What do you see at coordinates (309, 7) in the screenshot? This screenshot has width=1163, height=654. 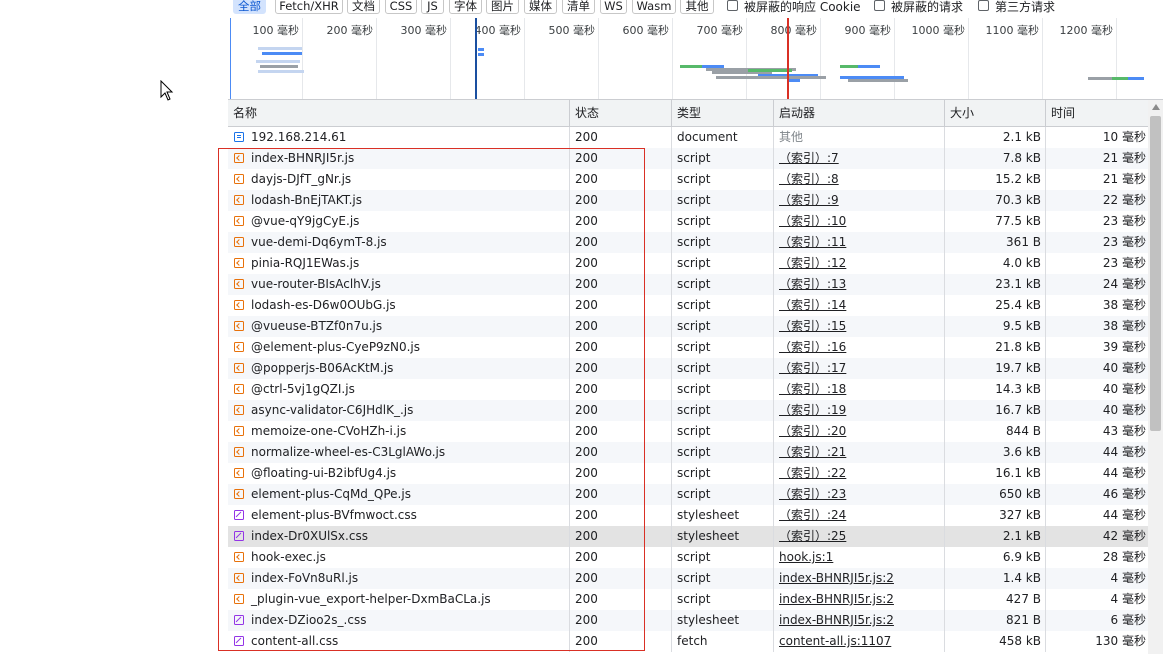 I see `filter-chip-1: Fetch/XHR` at bounding box center [309, 7].